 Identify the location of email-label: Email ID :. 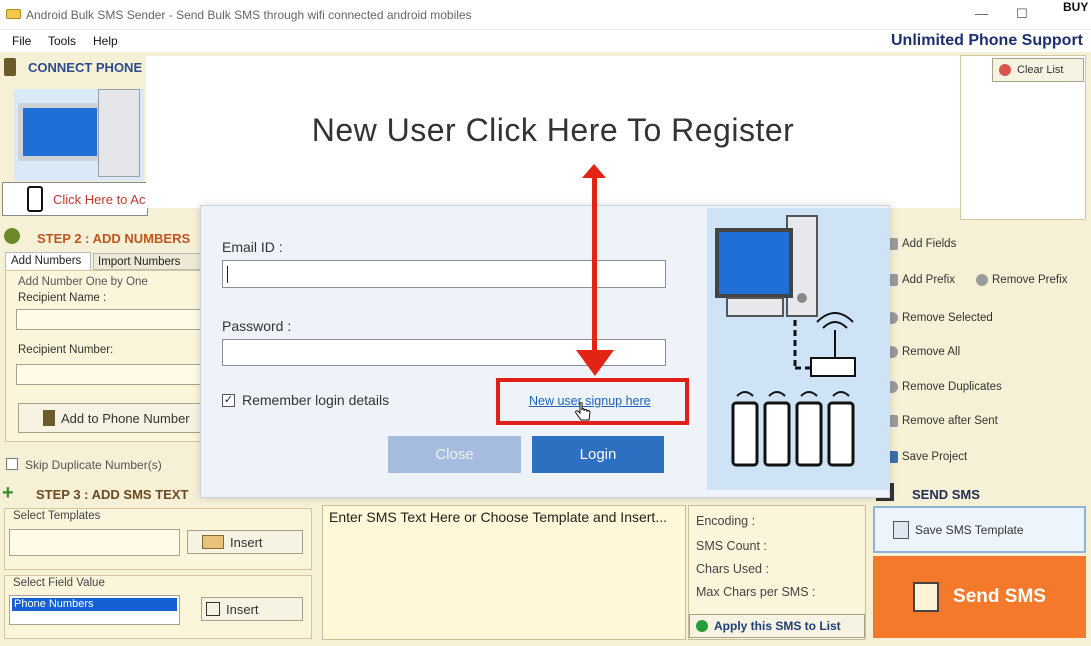
(252, 247).